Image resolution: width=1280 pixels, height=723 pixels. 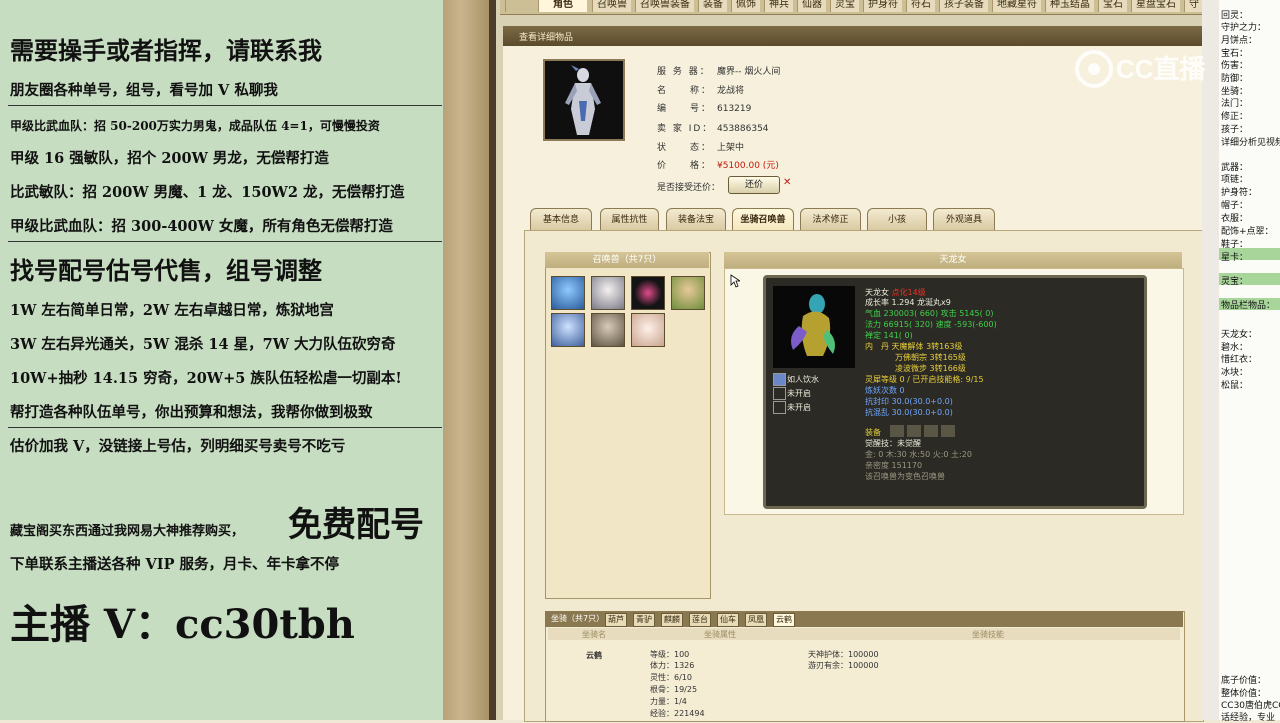 I want to click on notes-line: 惜红衣：, so click(x=1239, y=360).